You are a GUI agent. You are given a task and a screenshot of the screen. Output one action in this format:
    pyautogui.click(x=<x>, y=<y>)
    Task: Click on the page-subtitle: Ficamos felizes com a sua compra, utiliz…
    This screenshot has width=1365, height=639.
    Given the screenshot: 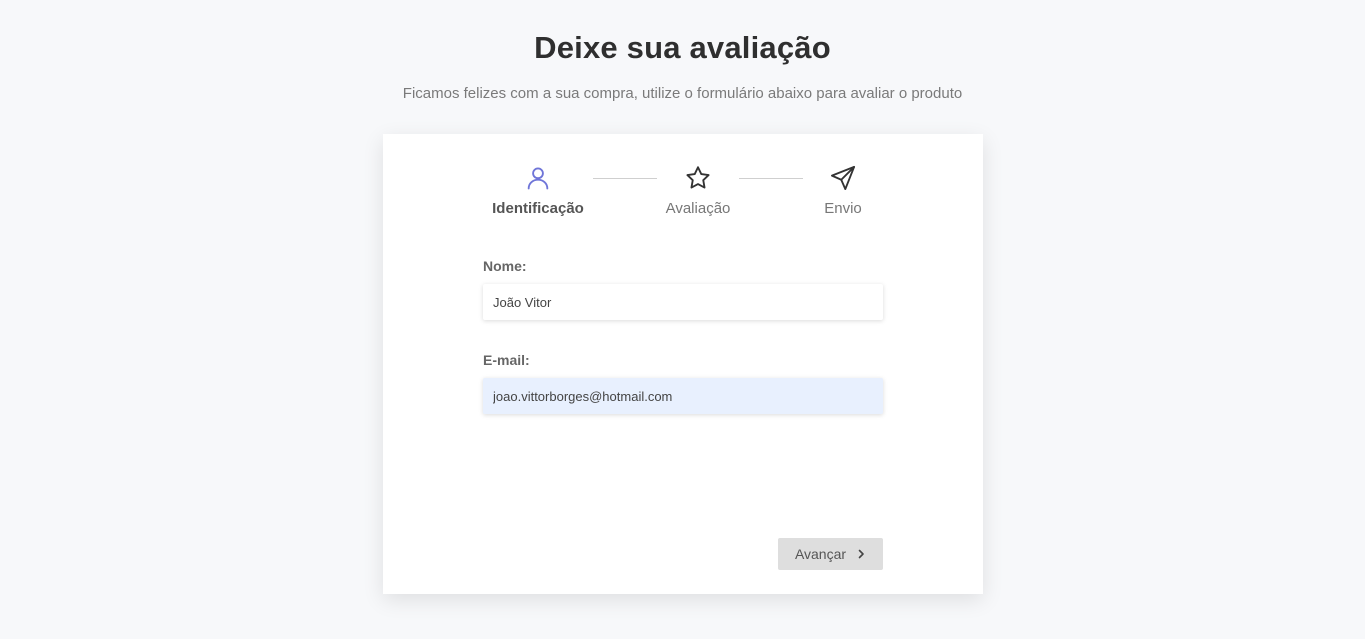 What is the action you would take?
    pyautogui.click(x=682, y=93)
    